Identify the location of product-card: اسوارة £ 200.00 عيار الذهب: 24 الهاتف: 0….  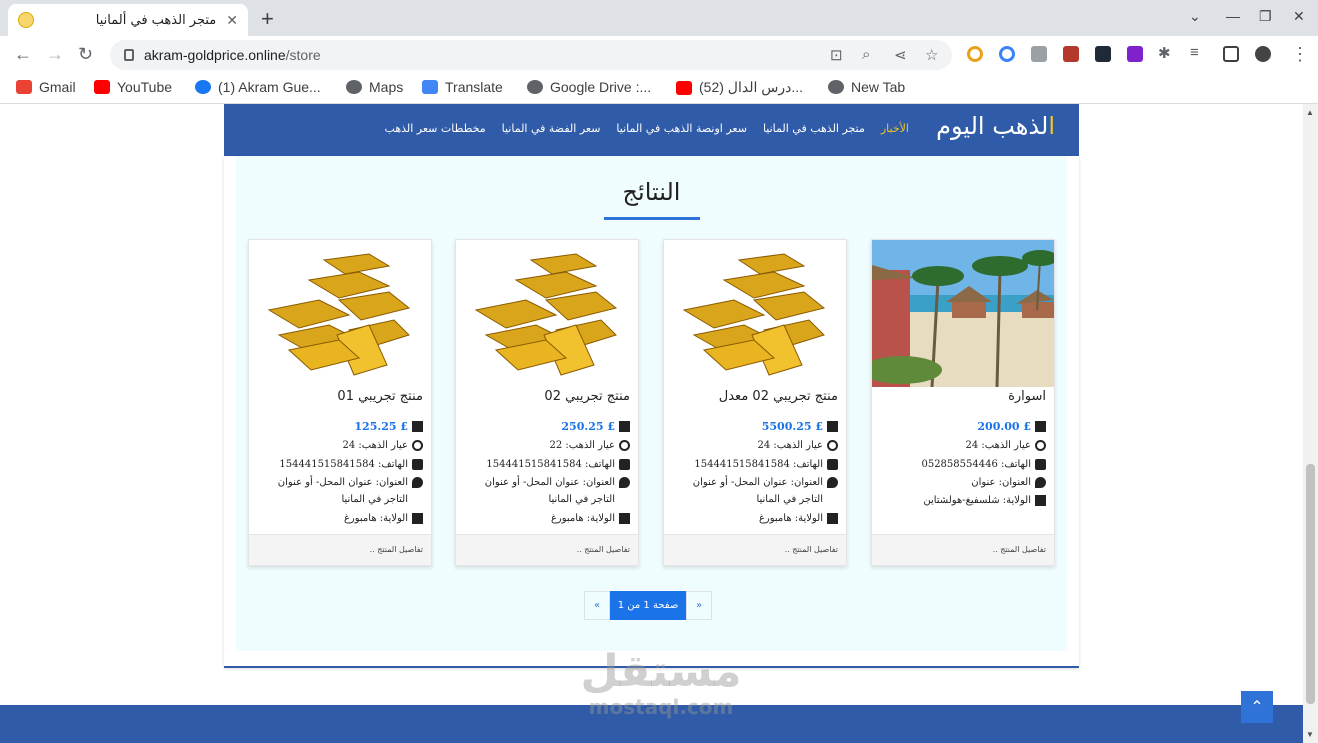
(963, 402).